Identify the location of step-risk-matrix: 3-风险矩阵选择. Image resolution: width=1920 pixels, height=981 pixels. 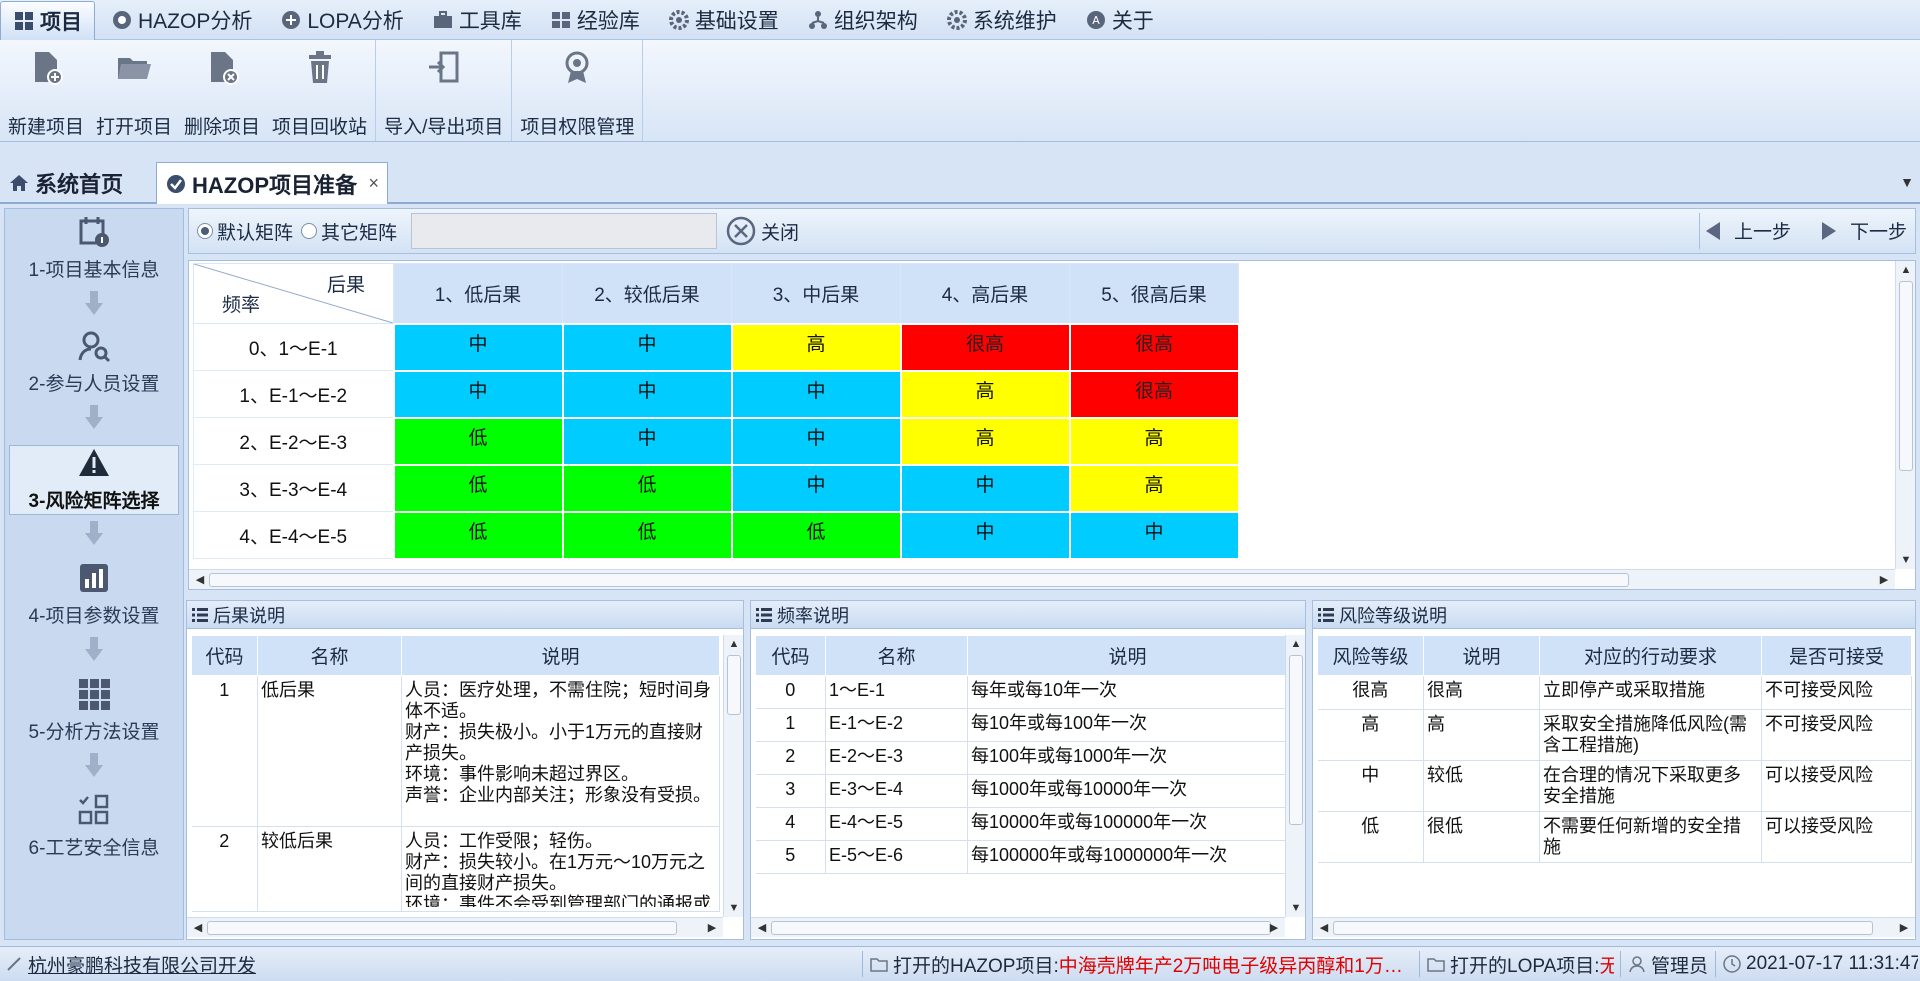
(94, 480).